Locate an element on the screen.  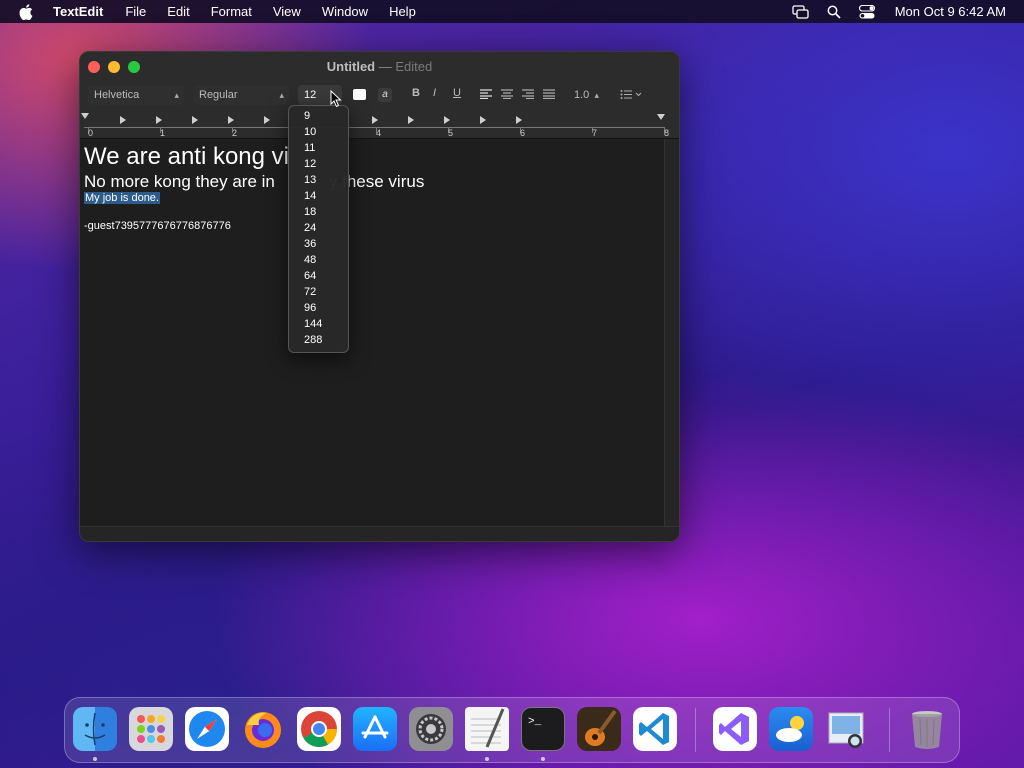
mouse-pointer-icon is located at coordinates (336, 99).